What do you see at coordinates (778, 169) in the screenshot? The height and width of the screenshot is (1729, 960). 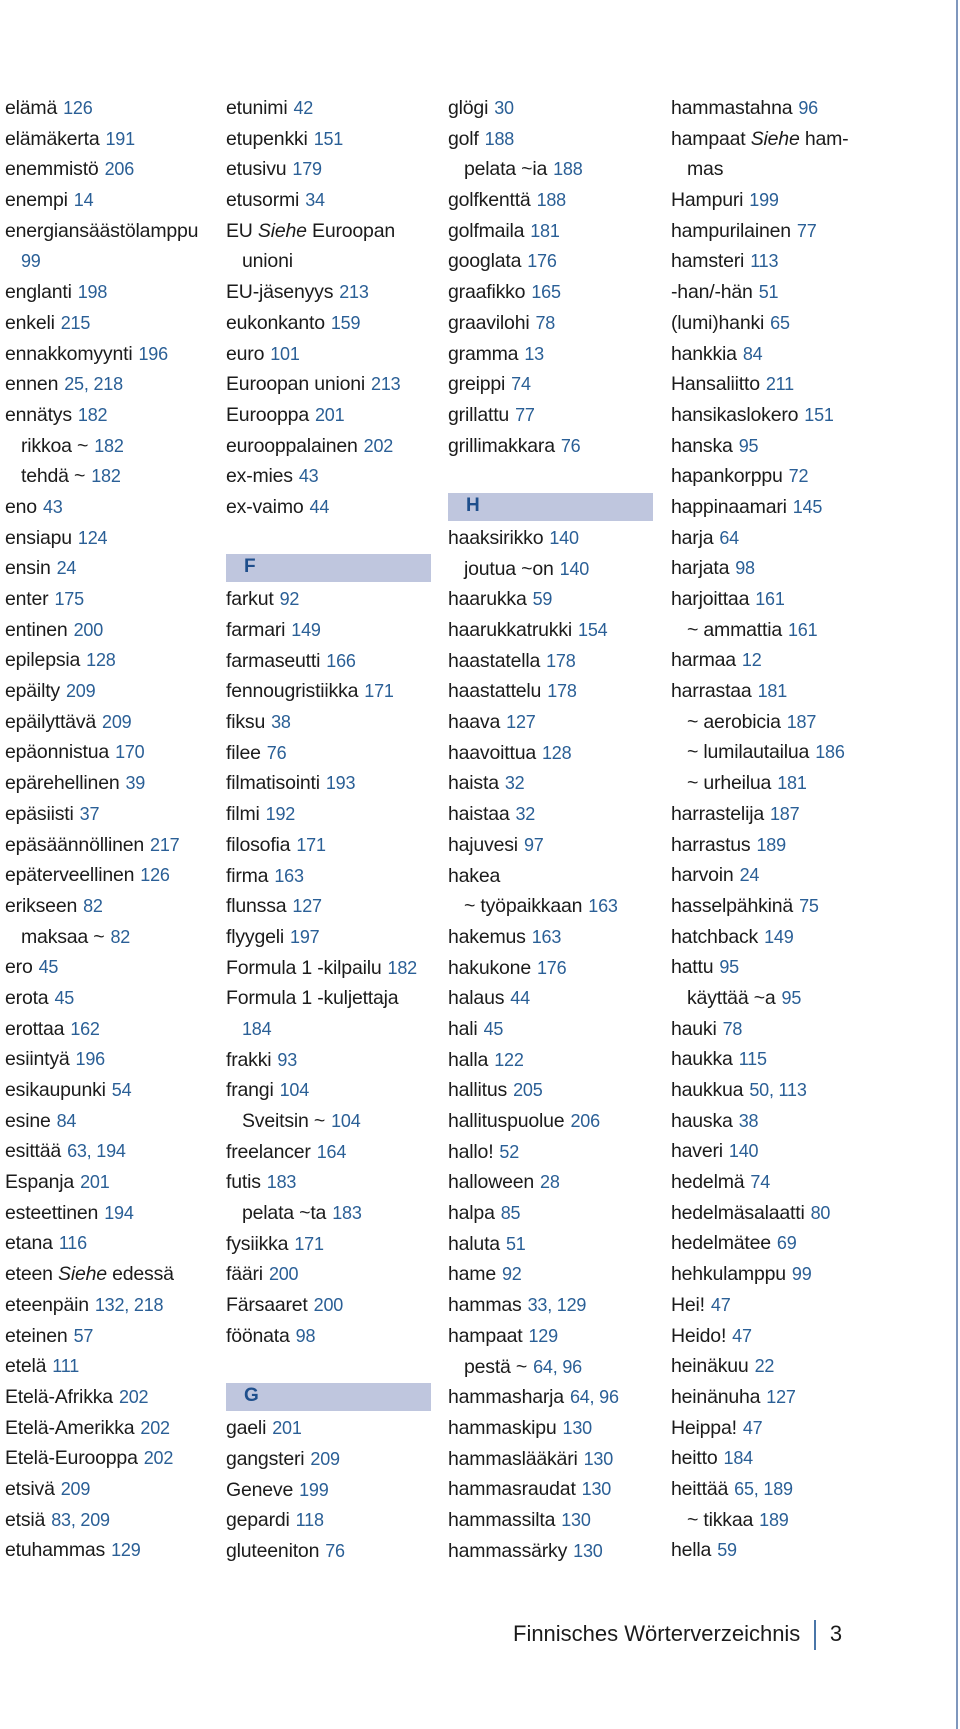 I see `index-entry-continuation: mas` at bounding box center [778, 169].